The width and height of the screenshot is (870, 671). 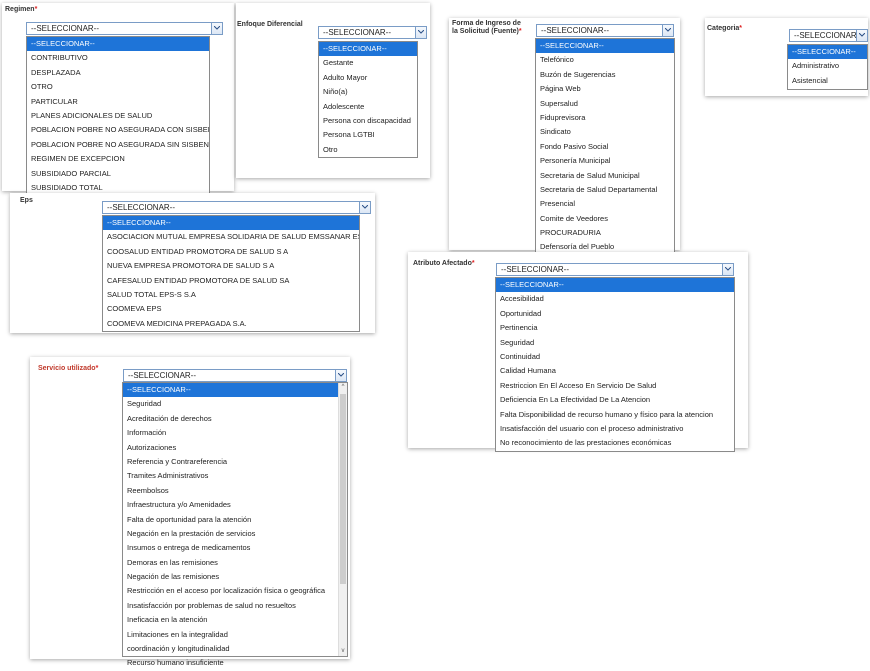 What do you see at coordinates (124, 28) in the screenshot?
I see `regimen-select: --SELECCIONAR--` at bounding box center [124, 28].